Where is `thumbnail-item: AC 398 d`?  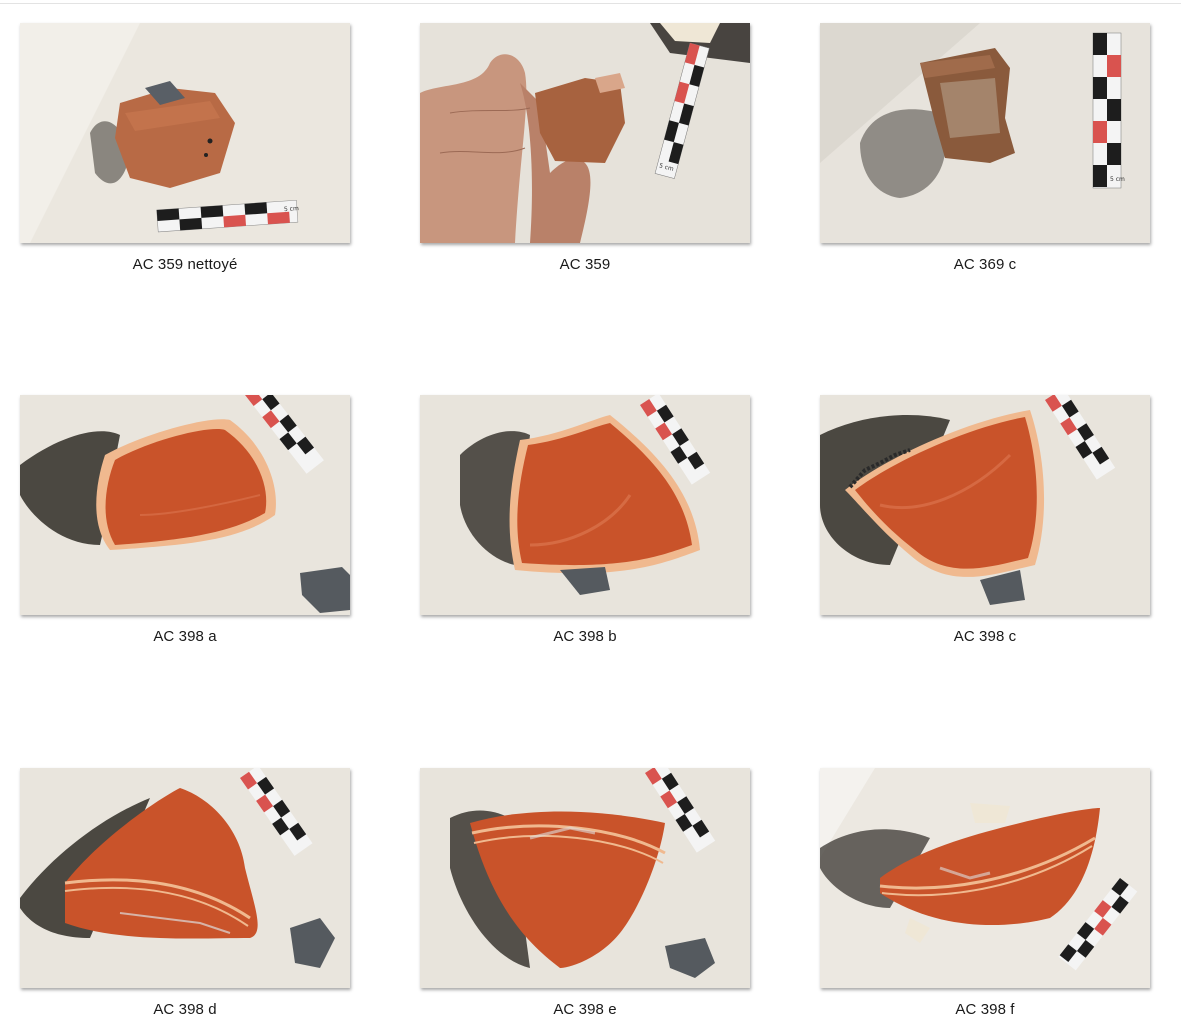 thumbnail-item: AC 398 d is located at coordinates (185, 893).